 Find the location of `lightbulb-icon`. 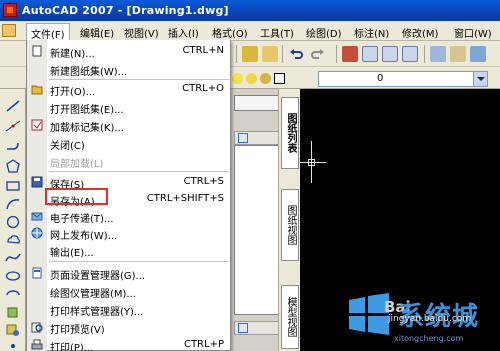

lightbulb-icon is located at coordinates (237, 78).